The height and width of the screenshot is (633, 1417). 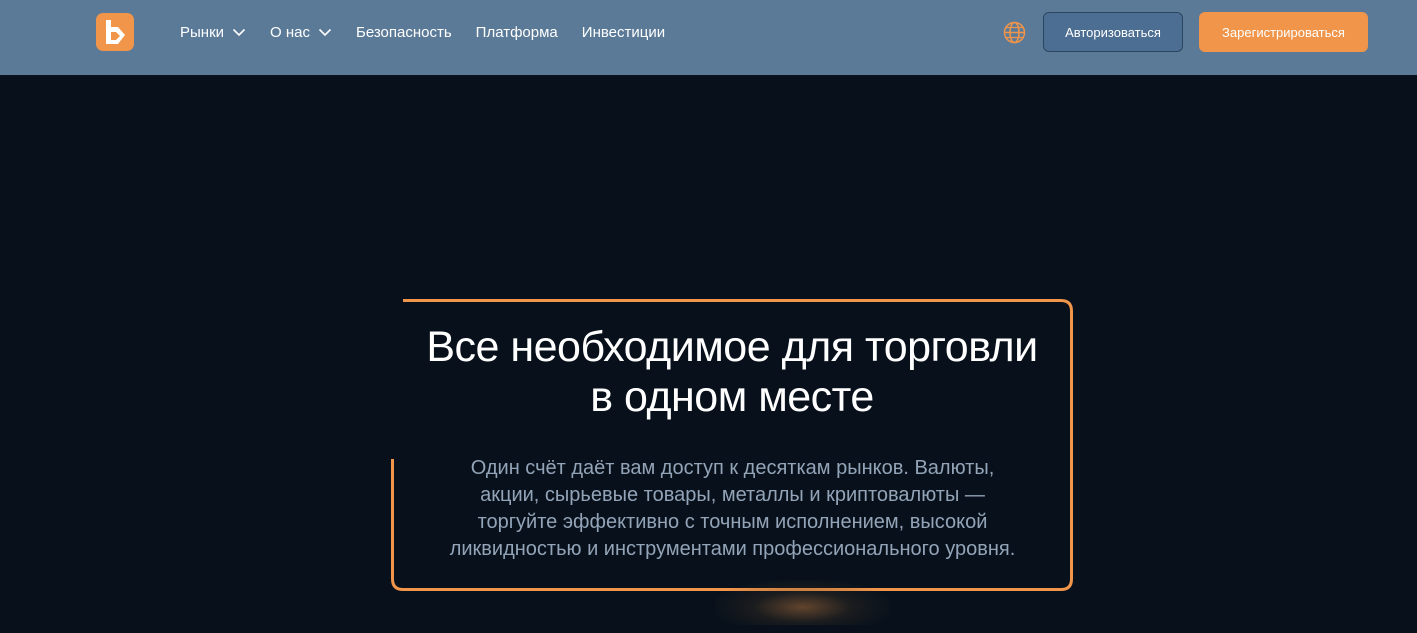 I want to click on register-button: Зарегистрироваться, so click(x=1283, y=32).